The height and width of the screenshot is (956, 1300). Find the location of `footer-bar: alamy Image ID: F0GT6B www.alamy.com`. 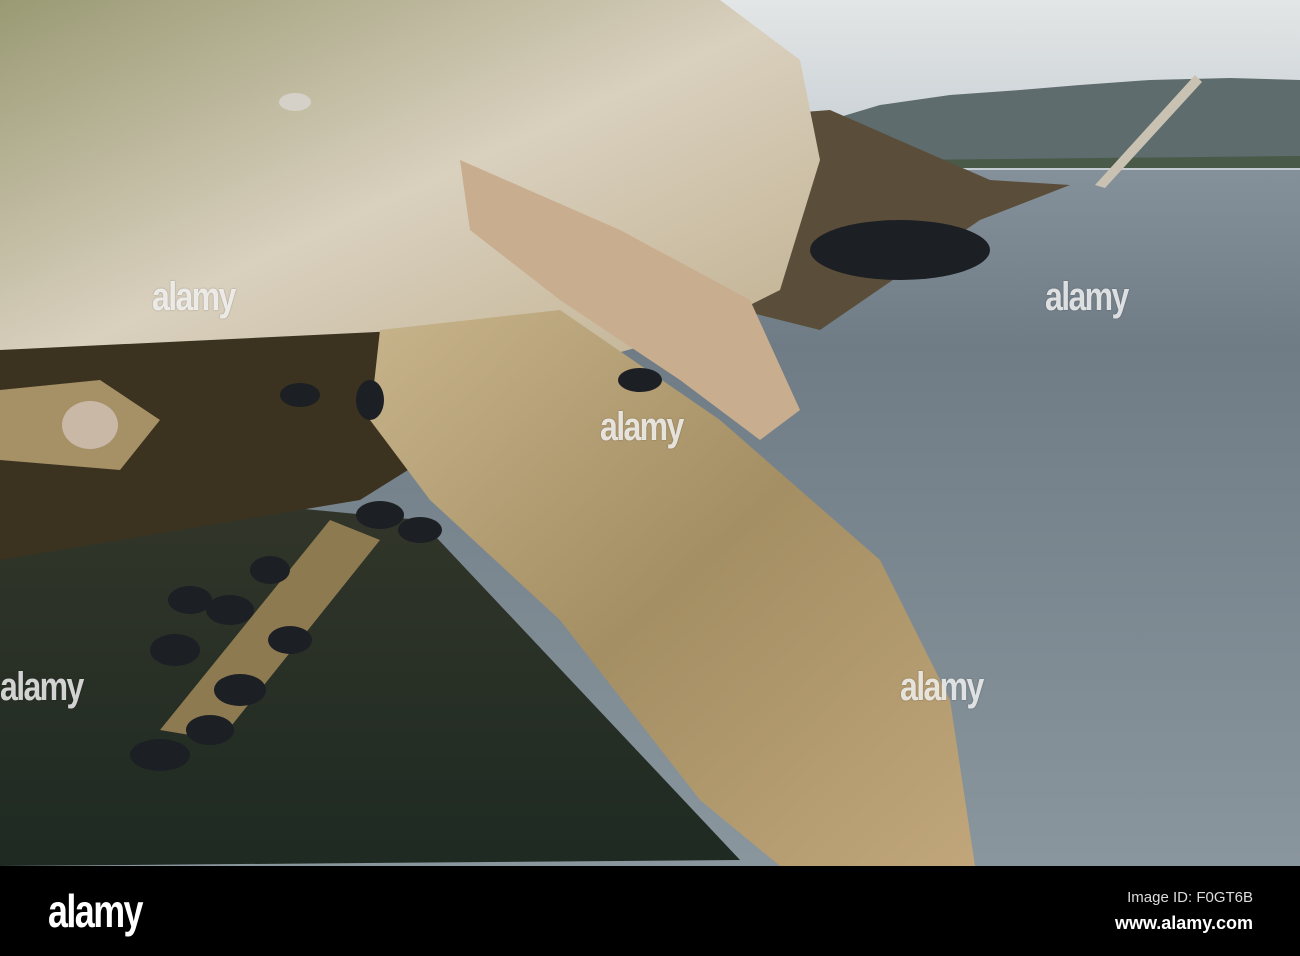

footer-bar: alamy Image ID: F0GT6B www.alamy.com is located at coordinates (650, 911).